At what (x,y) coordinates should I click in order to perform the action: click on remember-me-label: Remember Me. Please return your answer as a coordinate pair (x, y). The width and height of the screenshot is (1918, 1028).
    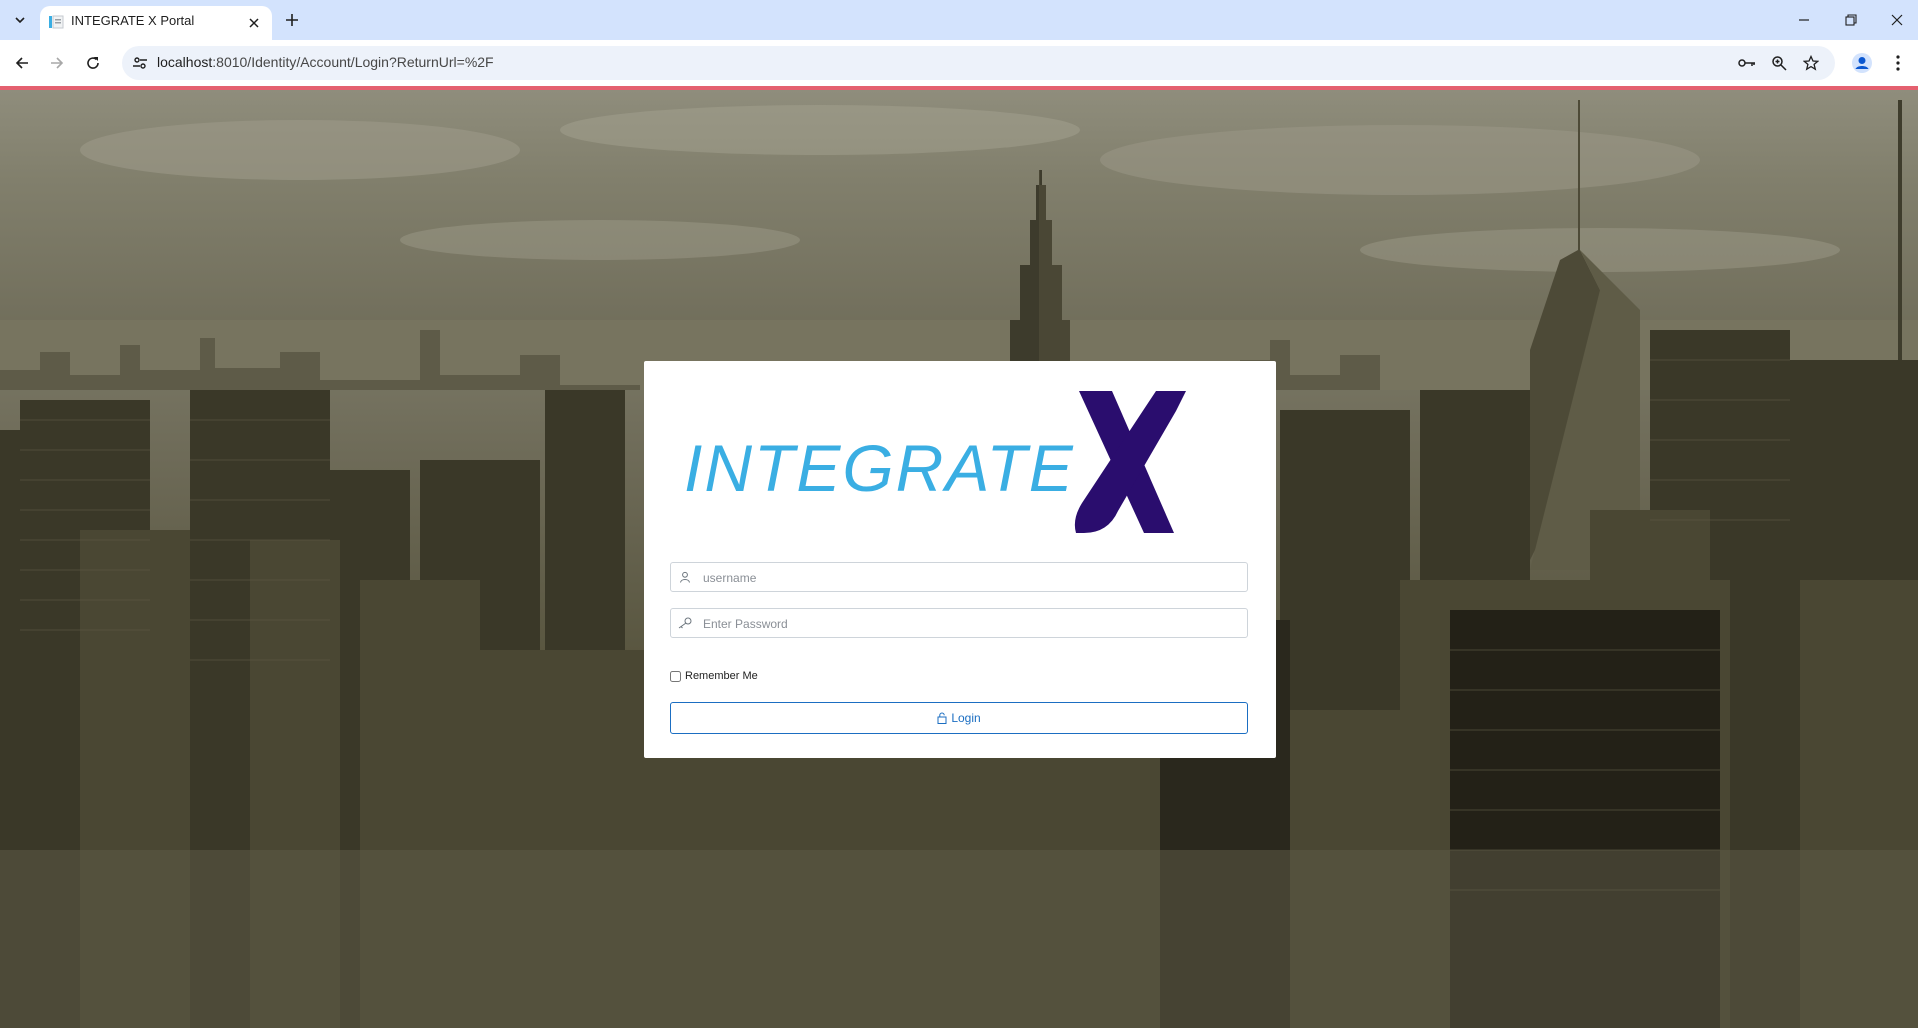
    Looking at the image, I should click on (721, 676).